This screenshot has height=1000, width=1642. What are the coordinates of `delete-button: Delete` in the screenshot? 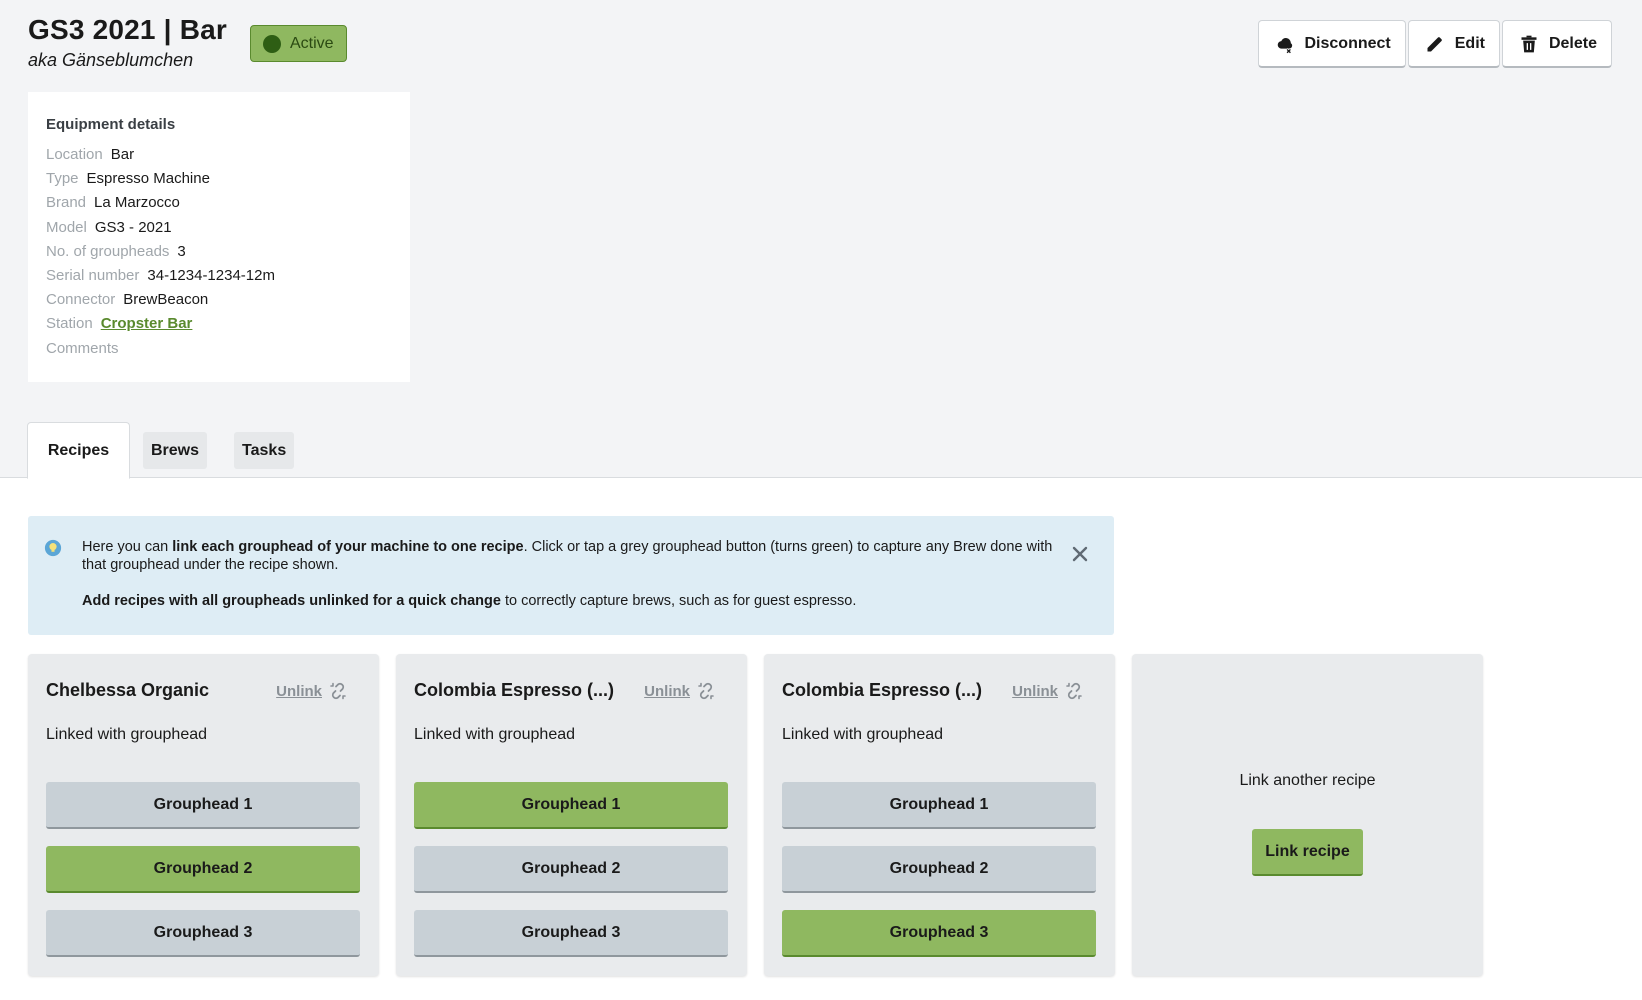 It's located at (1556, 44).